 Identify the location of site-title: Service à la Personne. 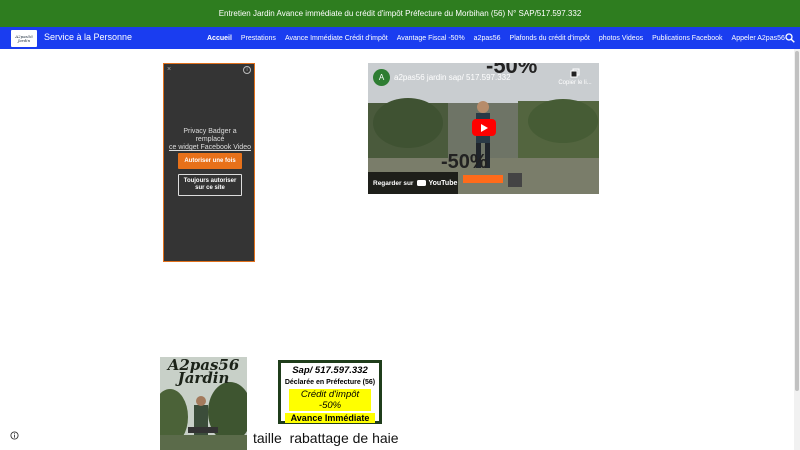
(88, 37).